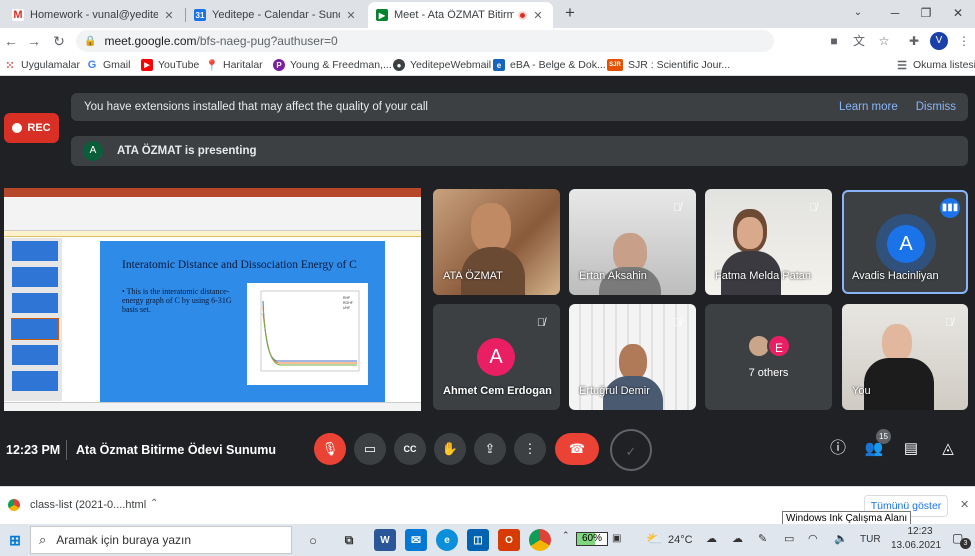  I want to click on wifi-icon: ◠, so click(813, 538).